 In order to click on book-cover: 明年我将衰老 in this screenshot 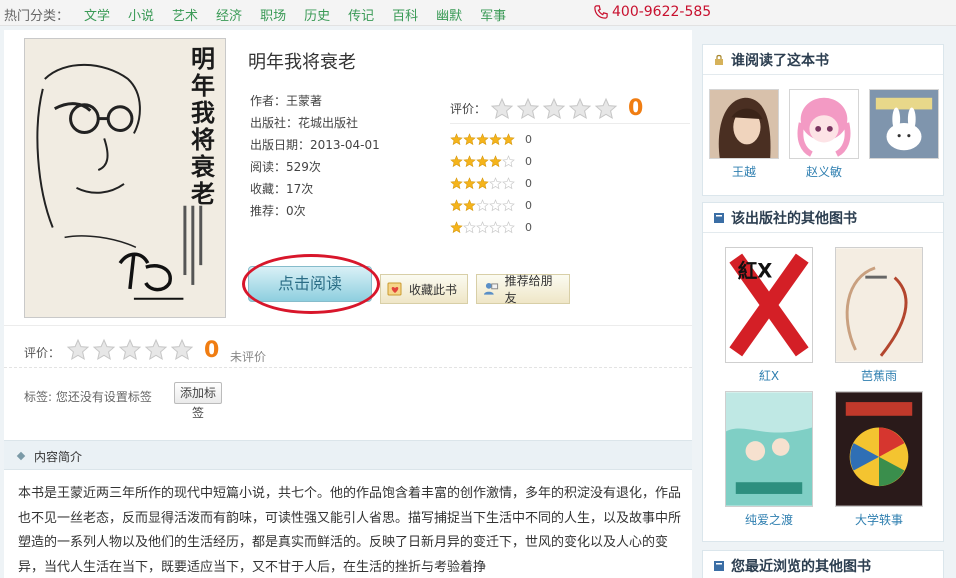, I will do `click(125, 178)`.